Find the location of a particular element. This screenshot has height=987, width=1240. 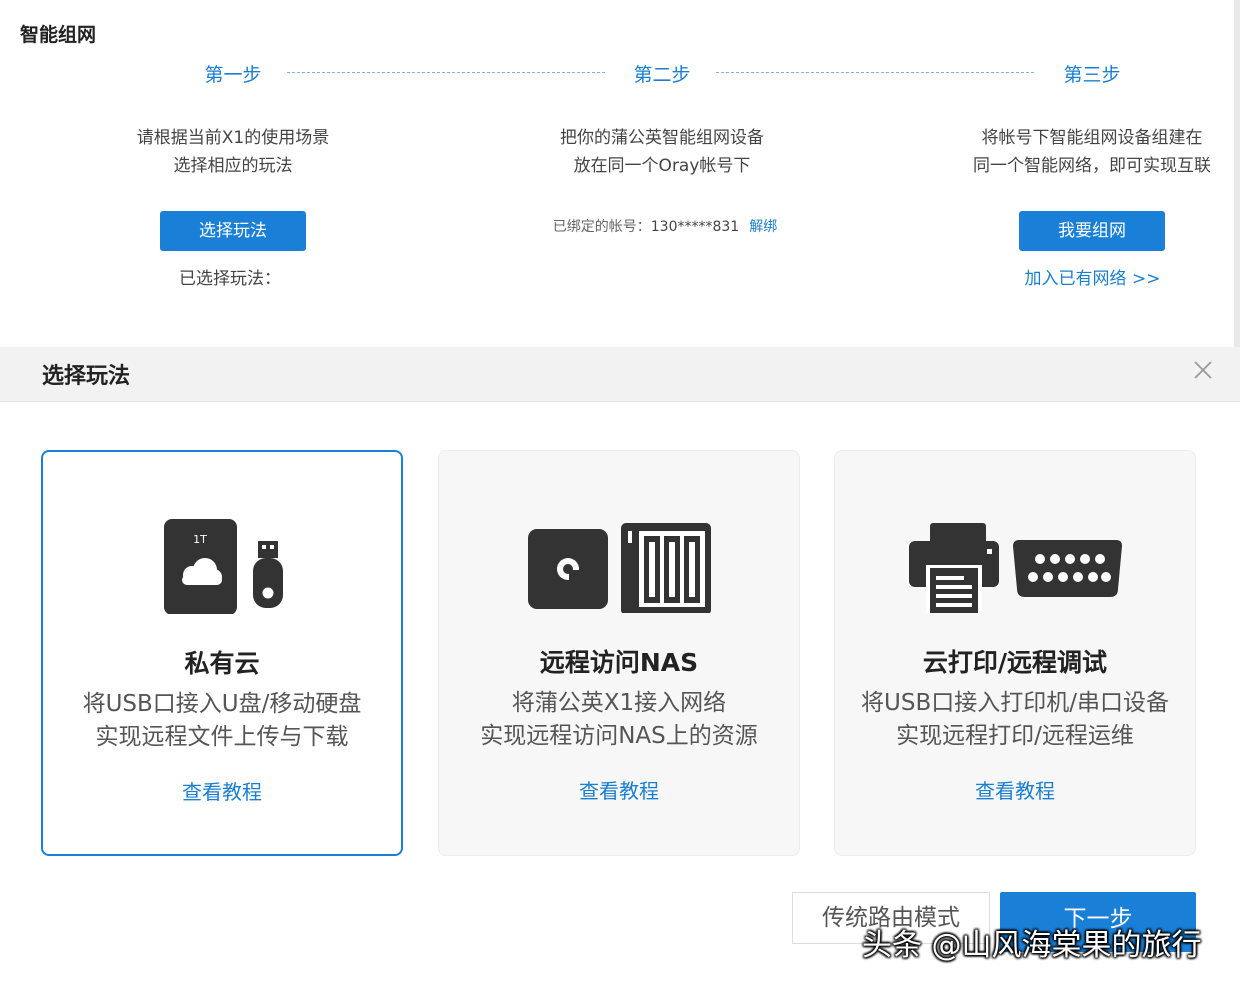

mode-card-remote-nas: 远程访问NAS 将蒲公英X1接入网络 实现远程访问NAS上的资源 查看教程 is located at coordinates (619, 653).